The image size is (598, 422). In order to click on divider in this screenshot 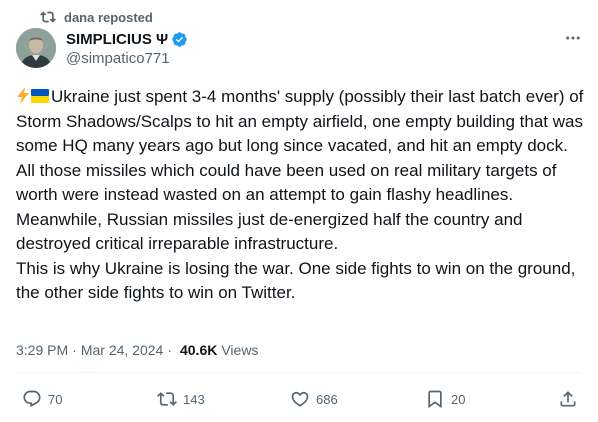, I will do `click(299, 372)`.